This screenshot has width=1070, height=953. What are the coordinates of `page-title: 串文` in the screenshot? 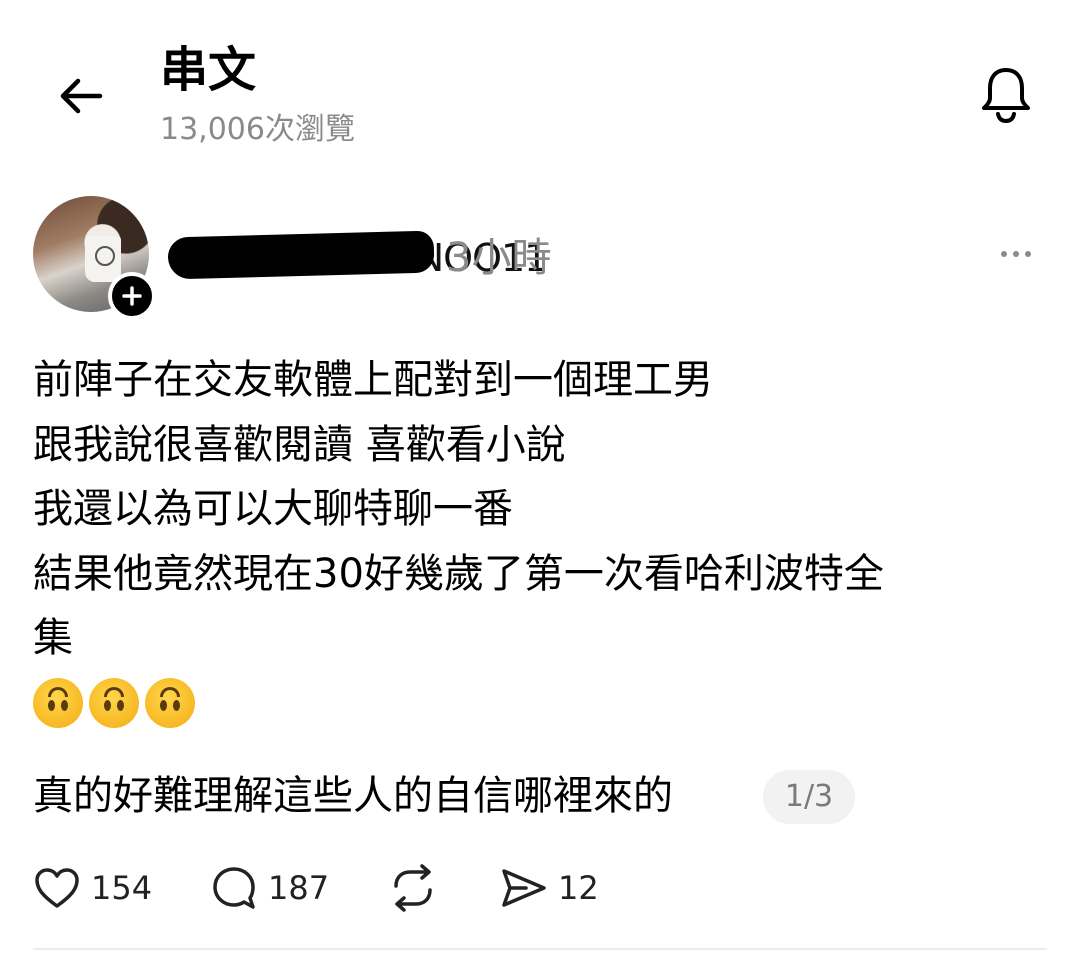 It's located at (208, 70).